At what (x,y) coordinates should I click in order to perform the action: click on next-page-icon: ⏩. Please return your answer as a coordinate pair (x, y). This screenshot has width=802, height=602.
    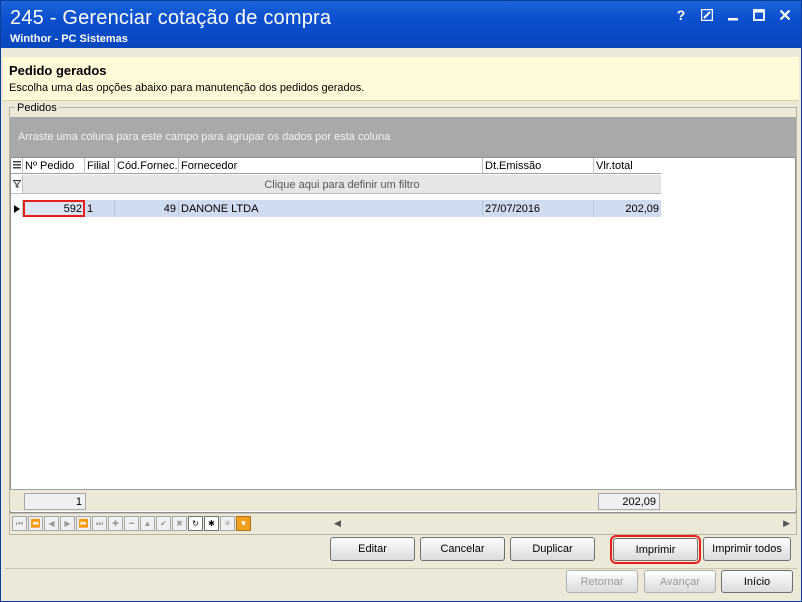
    Looking at the image, I should click on (83, 523).